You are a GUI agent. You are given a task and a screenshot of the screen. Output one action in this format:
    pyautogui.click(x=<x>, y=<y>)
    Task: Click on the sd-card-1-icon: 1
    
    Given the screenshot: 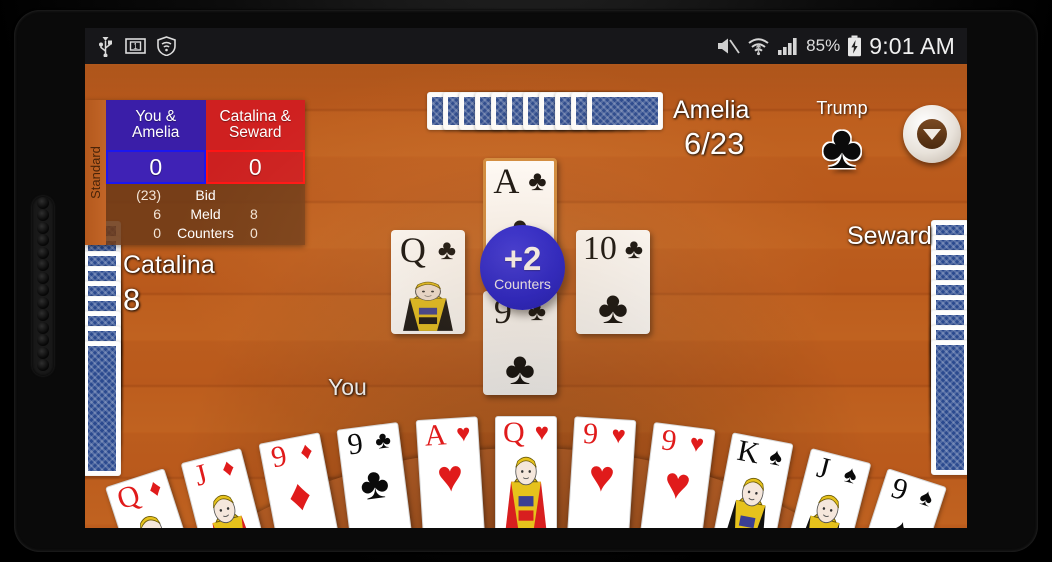 What is the action you would take?
    pyautogui.click(x=135, y=46)
    